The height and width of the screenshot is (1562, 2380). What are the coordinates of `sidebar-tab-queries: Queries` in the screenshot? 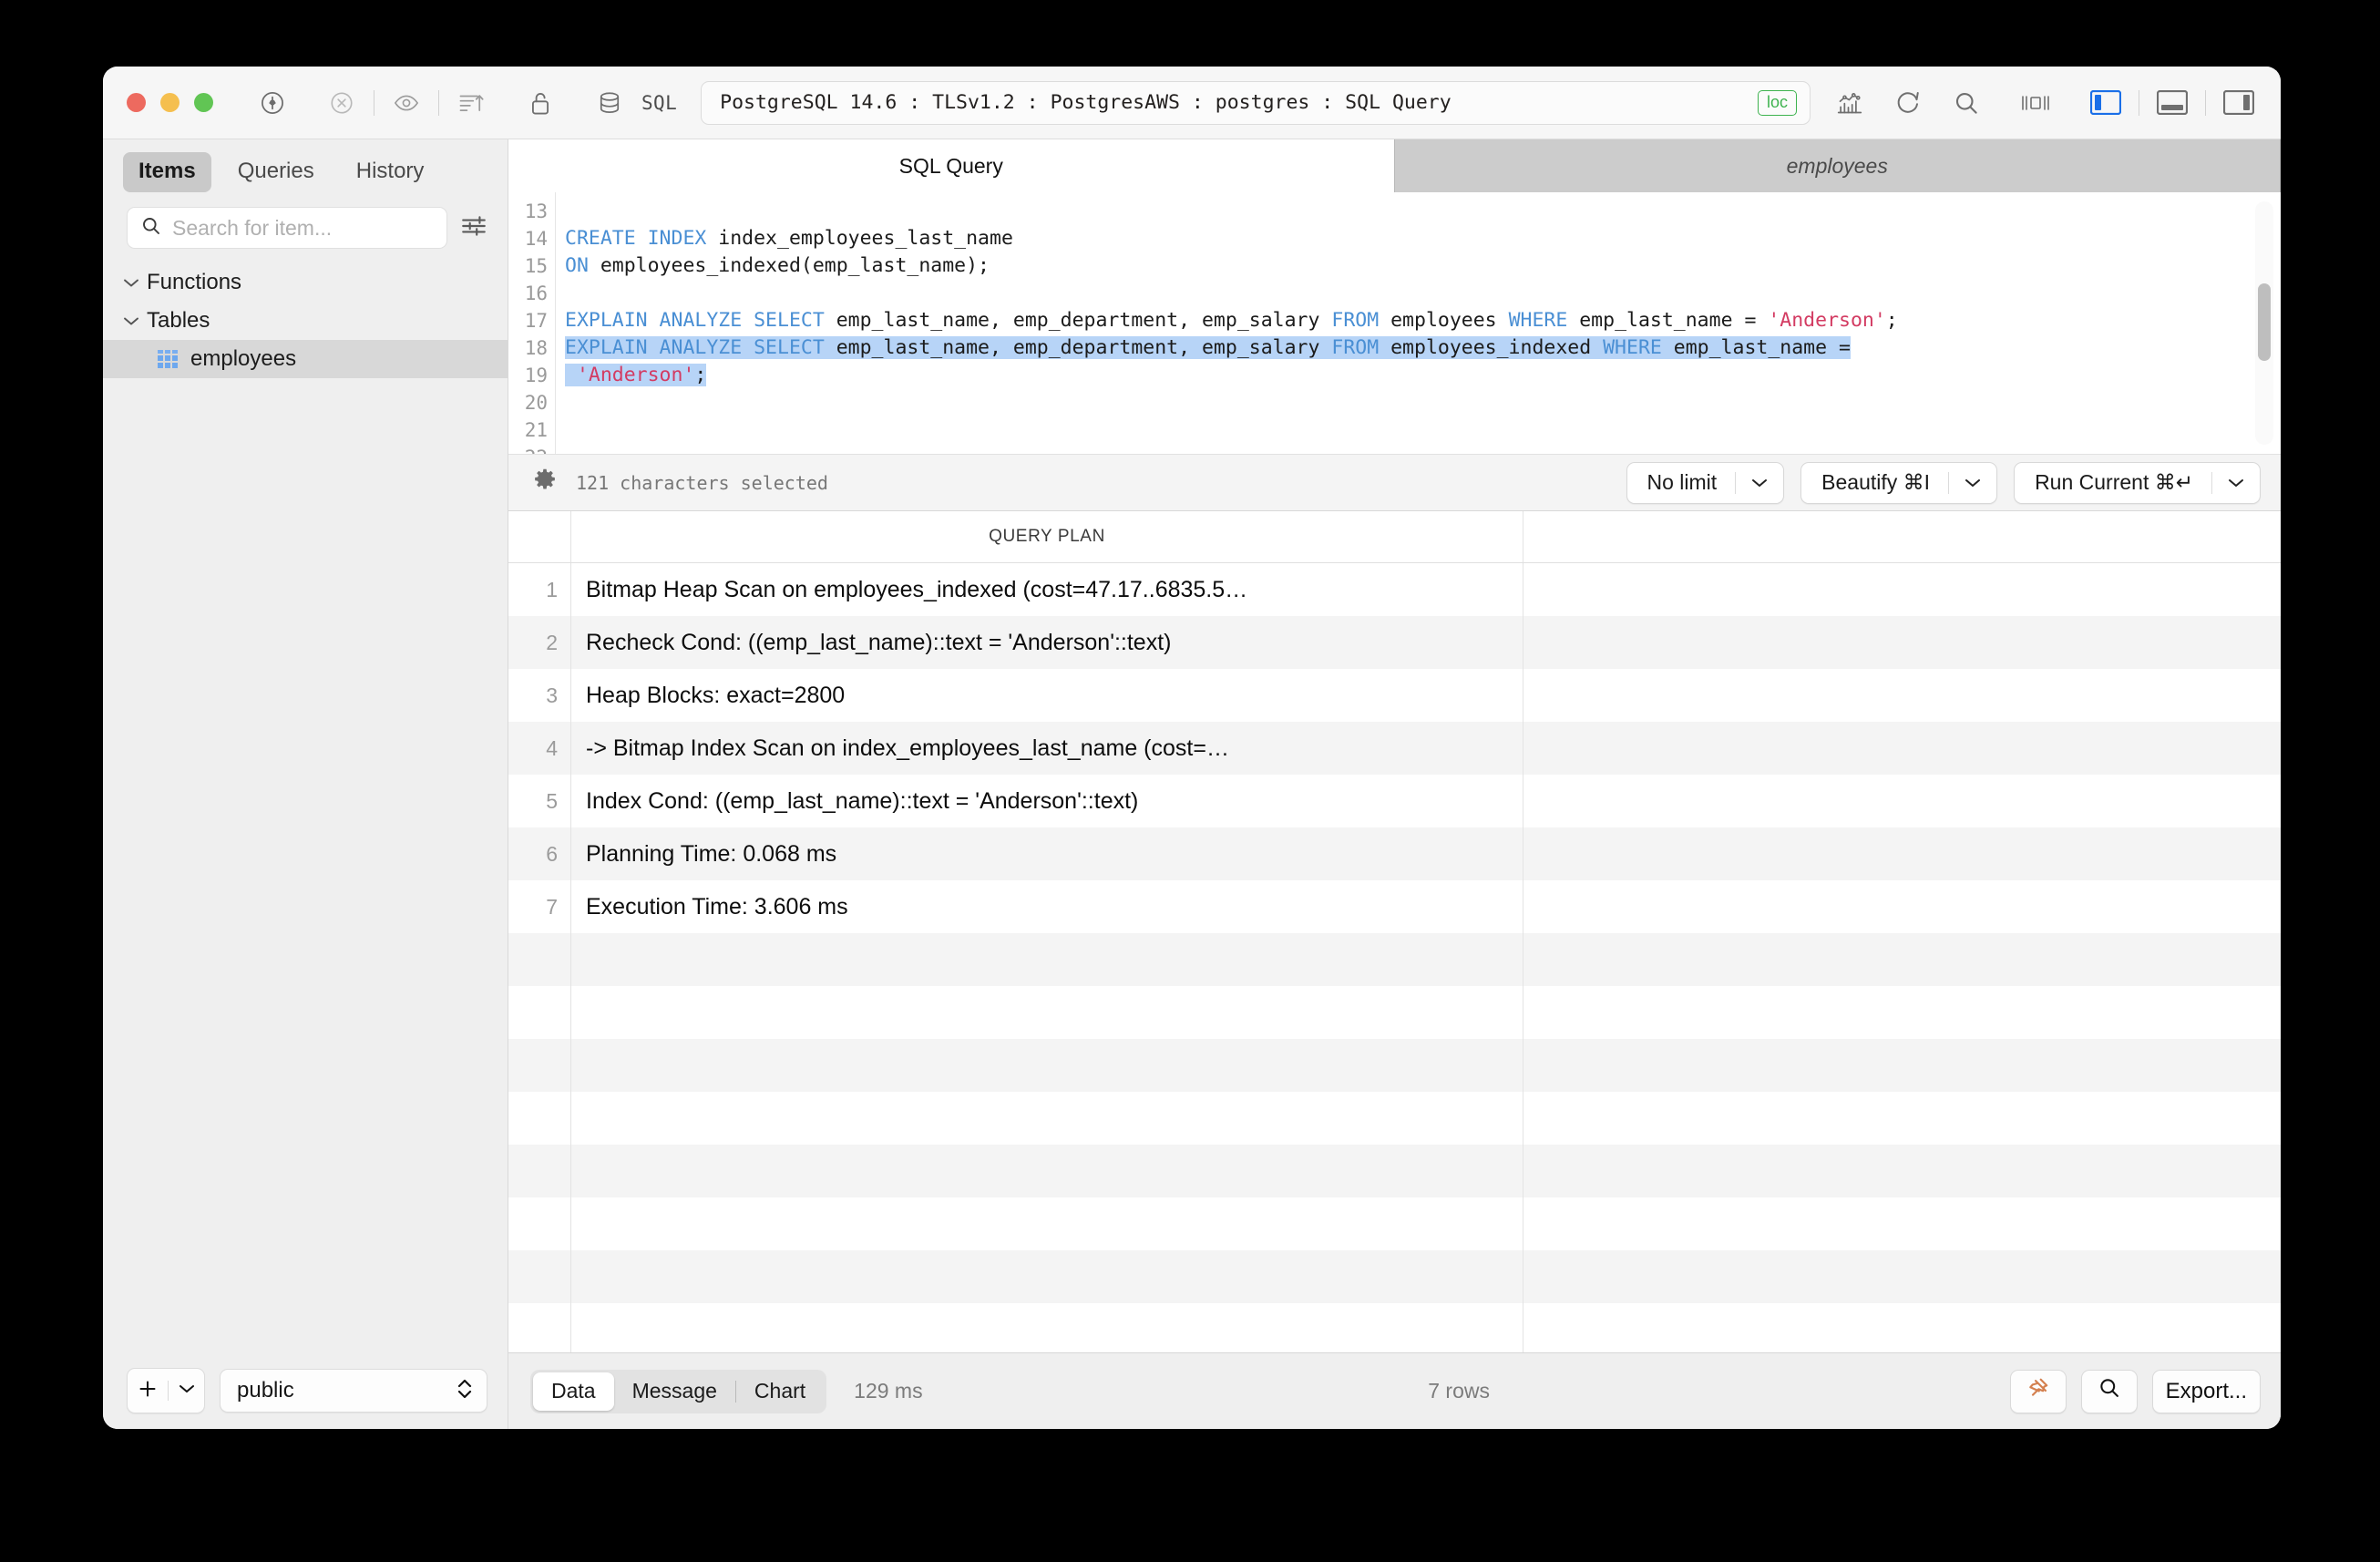 It's located at (276, 172).